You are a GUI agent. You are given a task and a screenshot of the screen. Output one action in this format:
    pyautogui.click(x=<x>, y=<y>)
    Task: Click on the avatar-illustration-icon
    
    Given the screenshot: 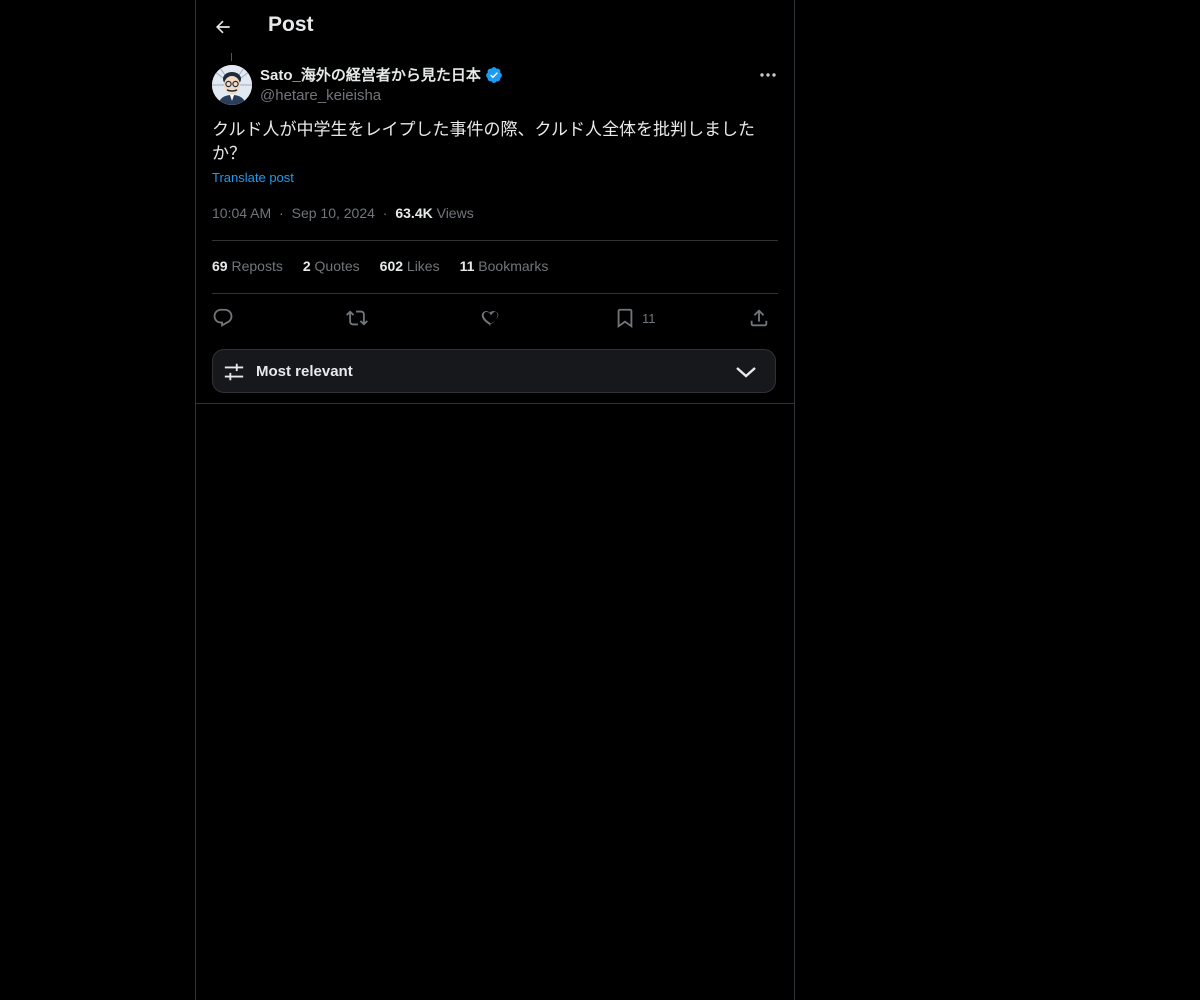 What is the action you would take?
    pyautogui.click(x=232, y=85)
    